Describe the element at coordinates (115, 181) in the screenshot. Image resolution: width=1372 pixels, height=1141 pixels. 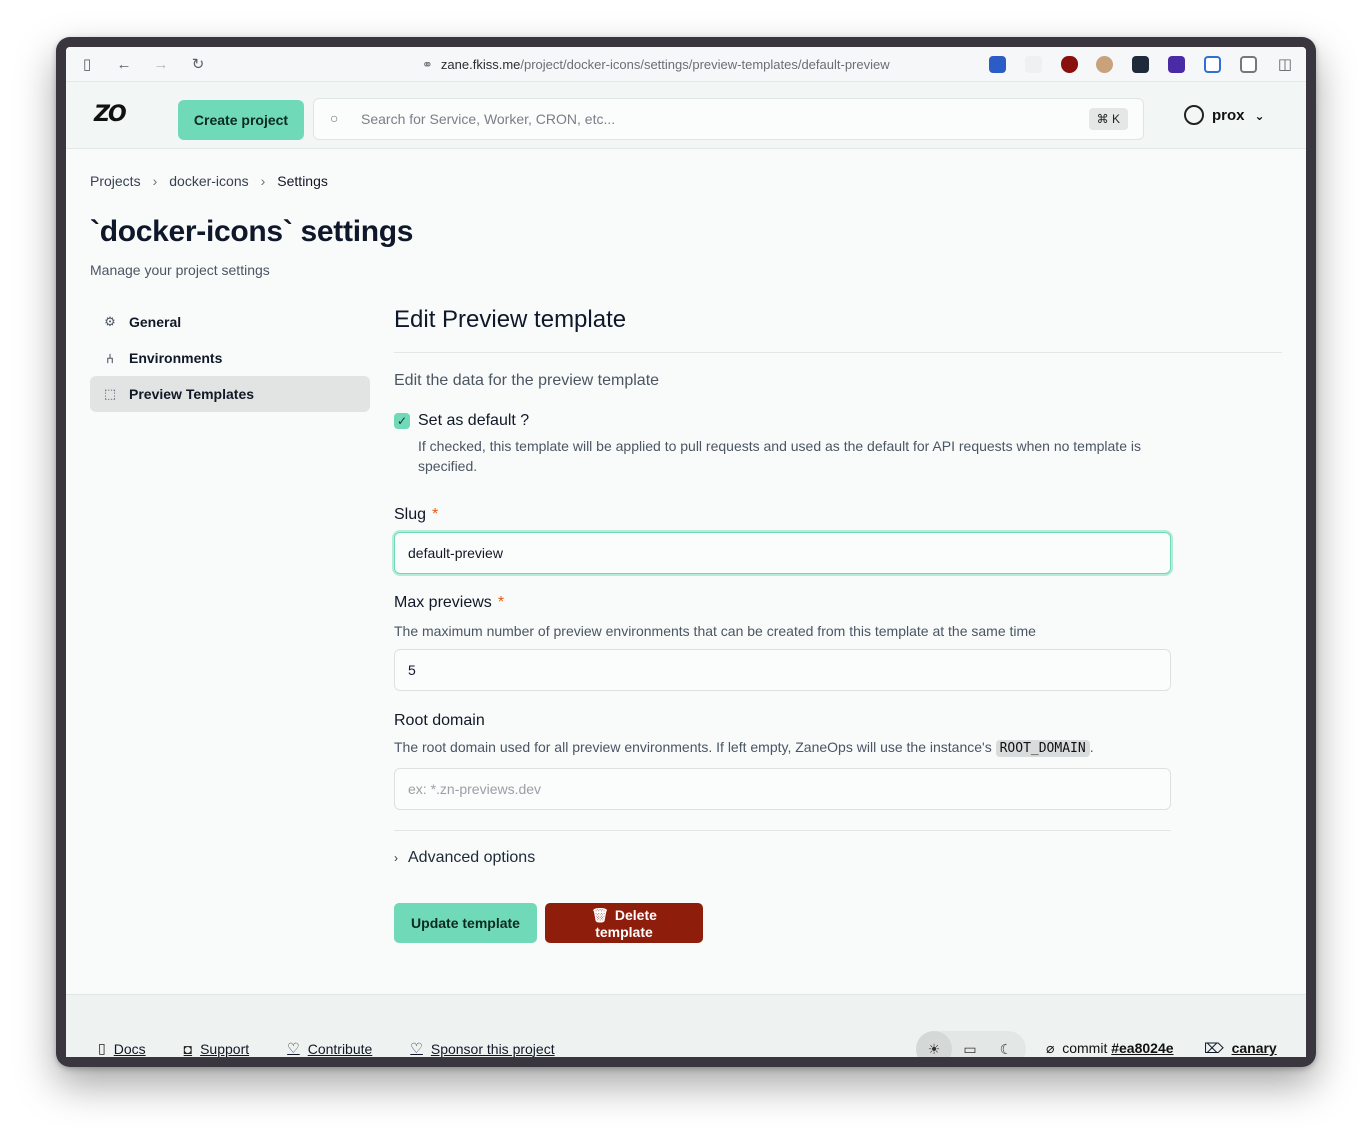
I see `breadcrumb-projects: Projects` at that location.